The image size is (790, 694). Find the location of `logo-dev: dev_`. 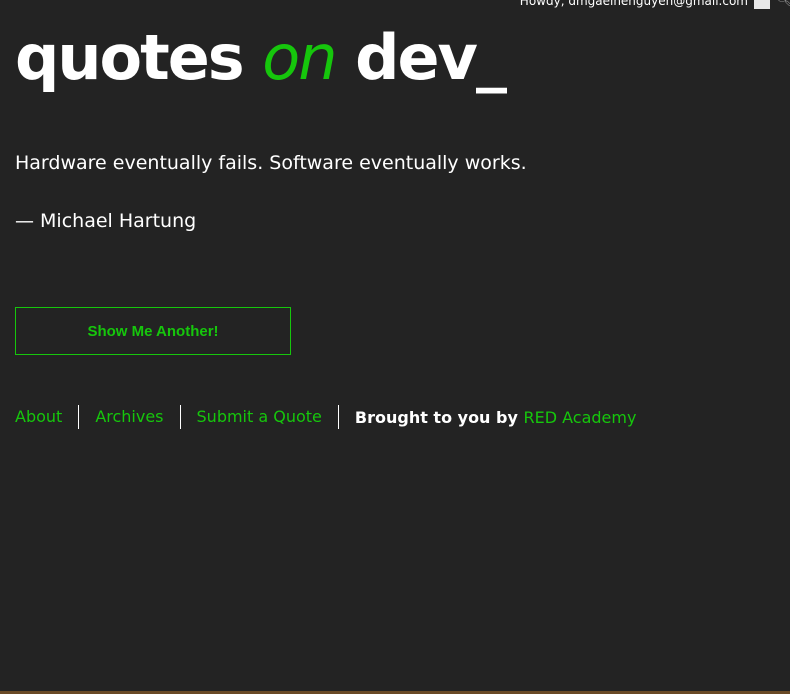

logo-dev: dev_ is located at coordinates (421, 57).